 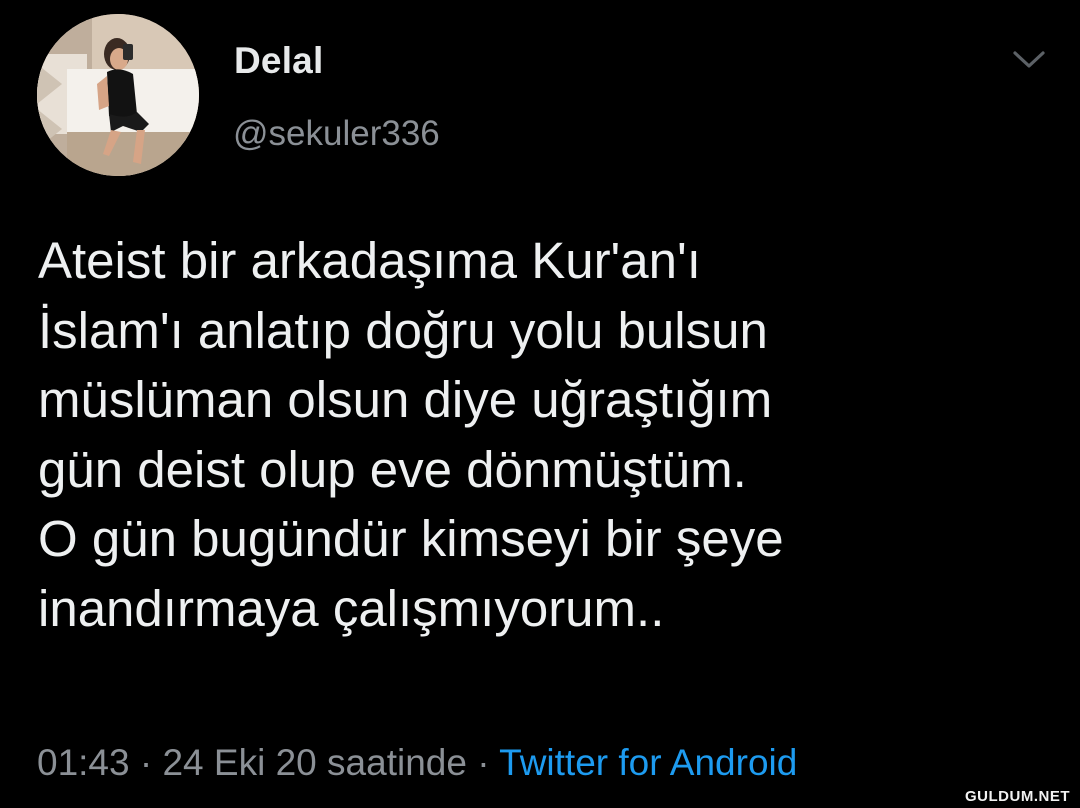 I want to click on profile-photo-avatar, so click(x=118, y=95).